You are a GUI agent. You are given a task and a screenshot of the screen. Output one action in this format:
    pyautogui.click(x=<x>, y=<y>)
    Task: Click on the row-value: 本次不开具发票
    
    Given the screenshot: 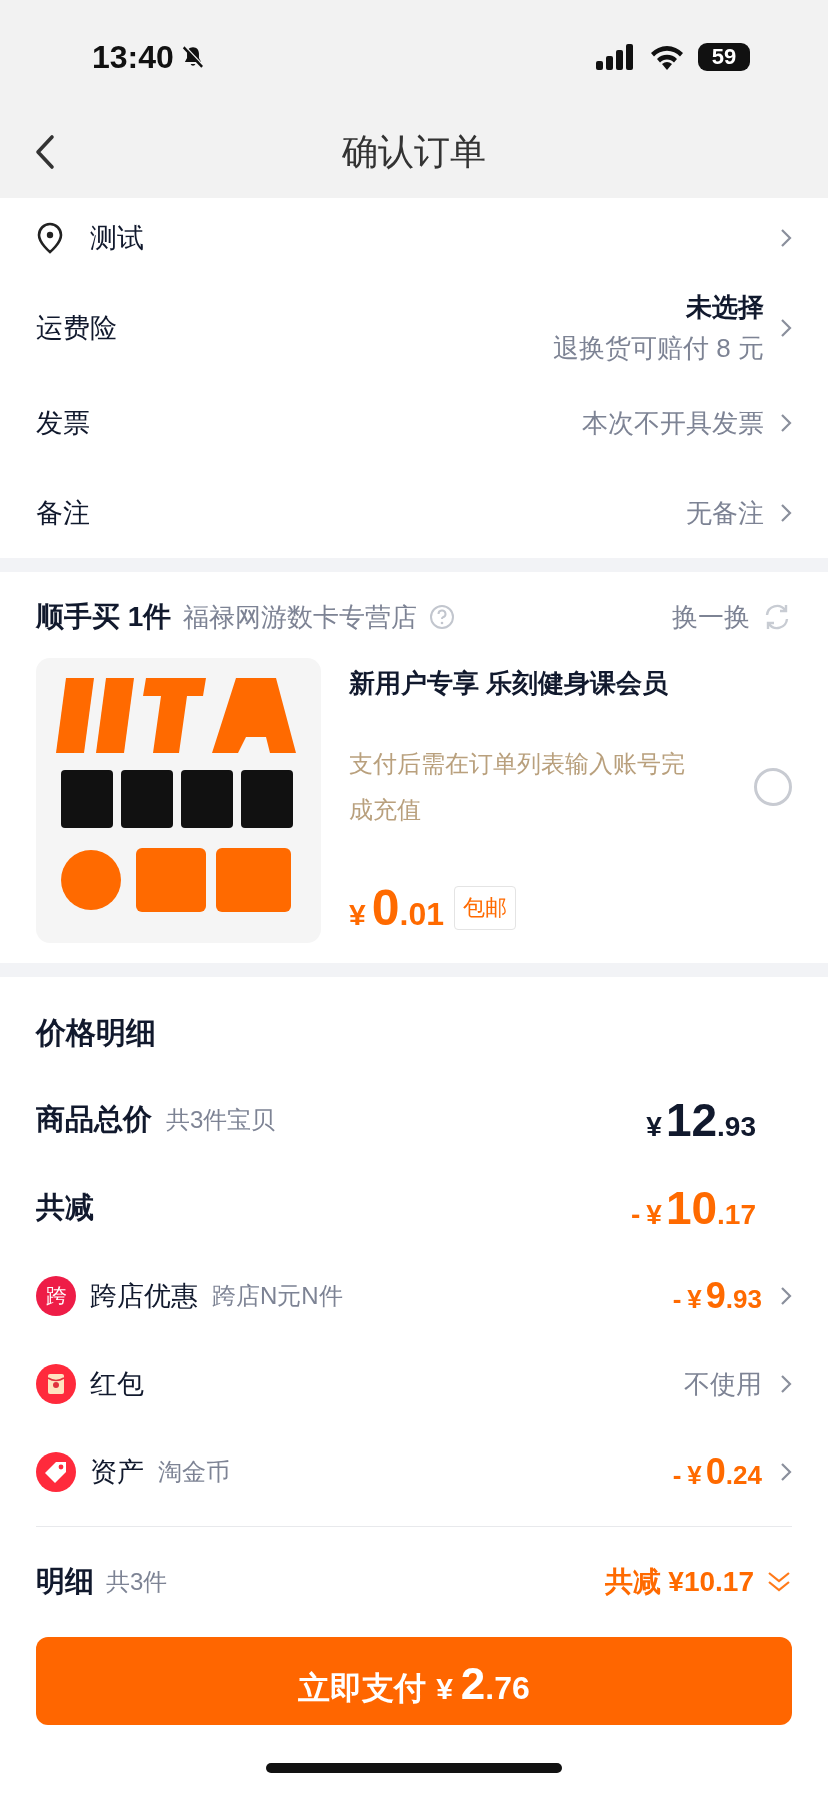 What is the action you would take?
    pyautogui.click(x=673, y=423)
    